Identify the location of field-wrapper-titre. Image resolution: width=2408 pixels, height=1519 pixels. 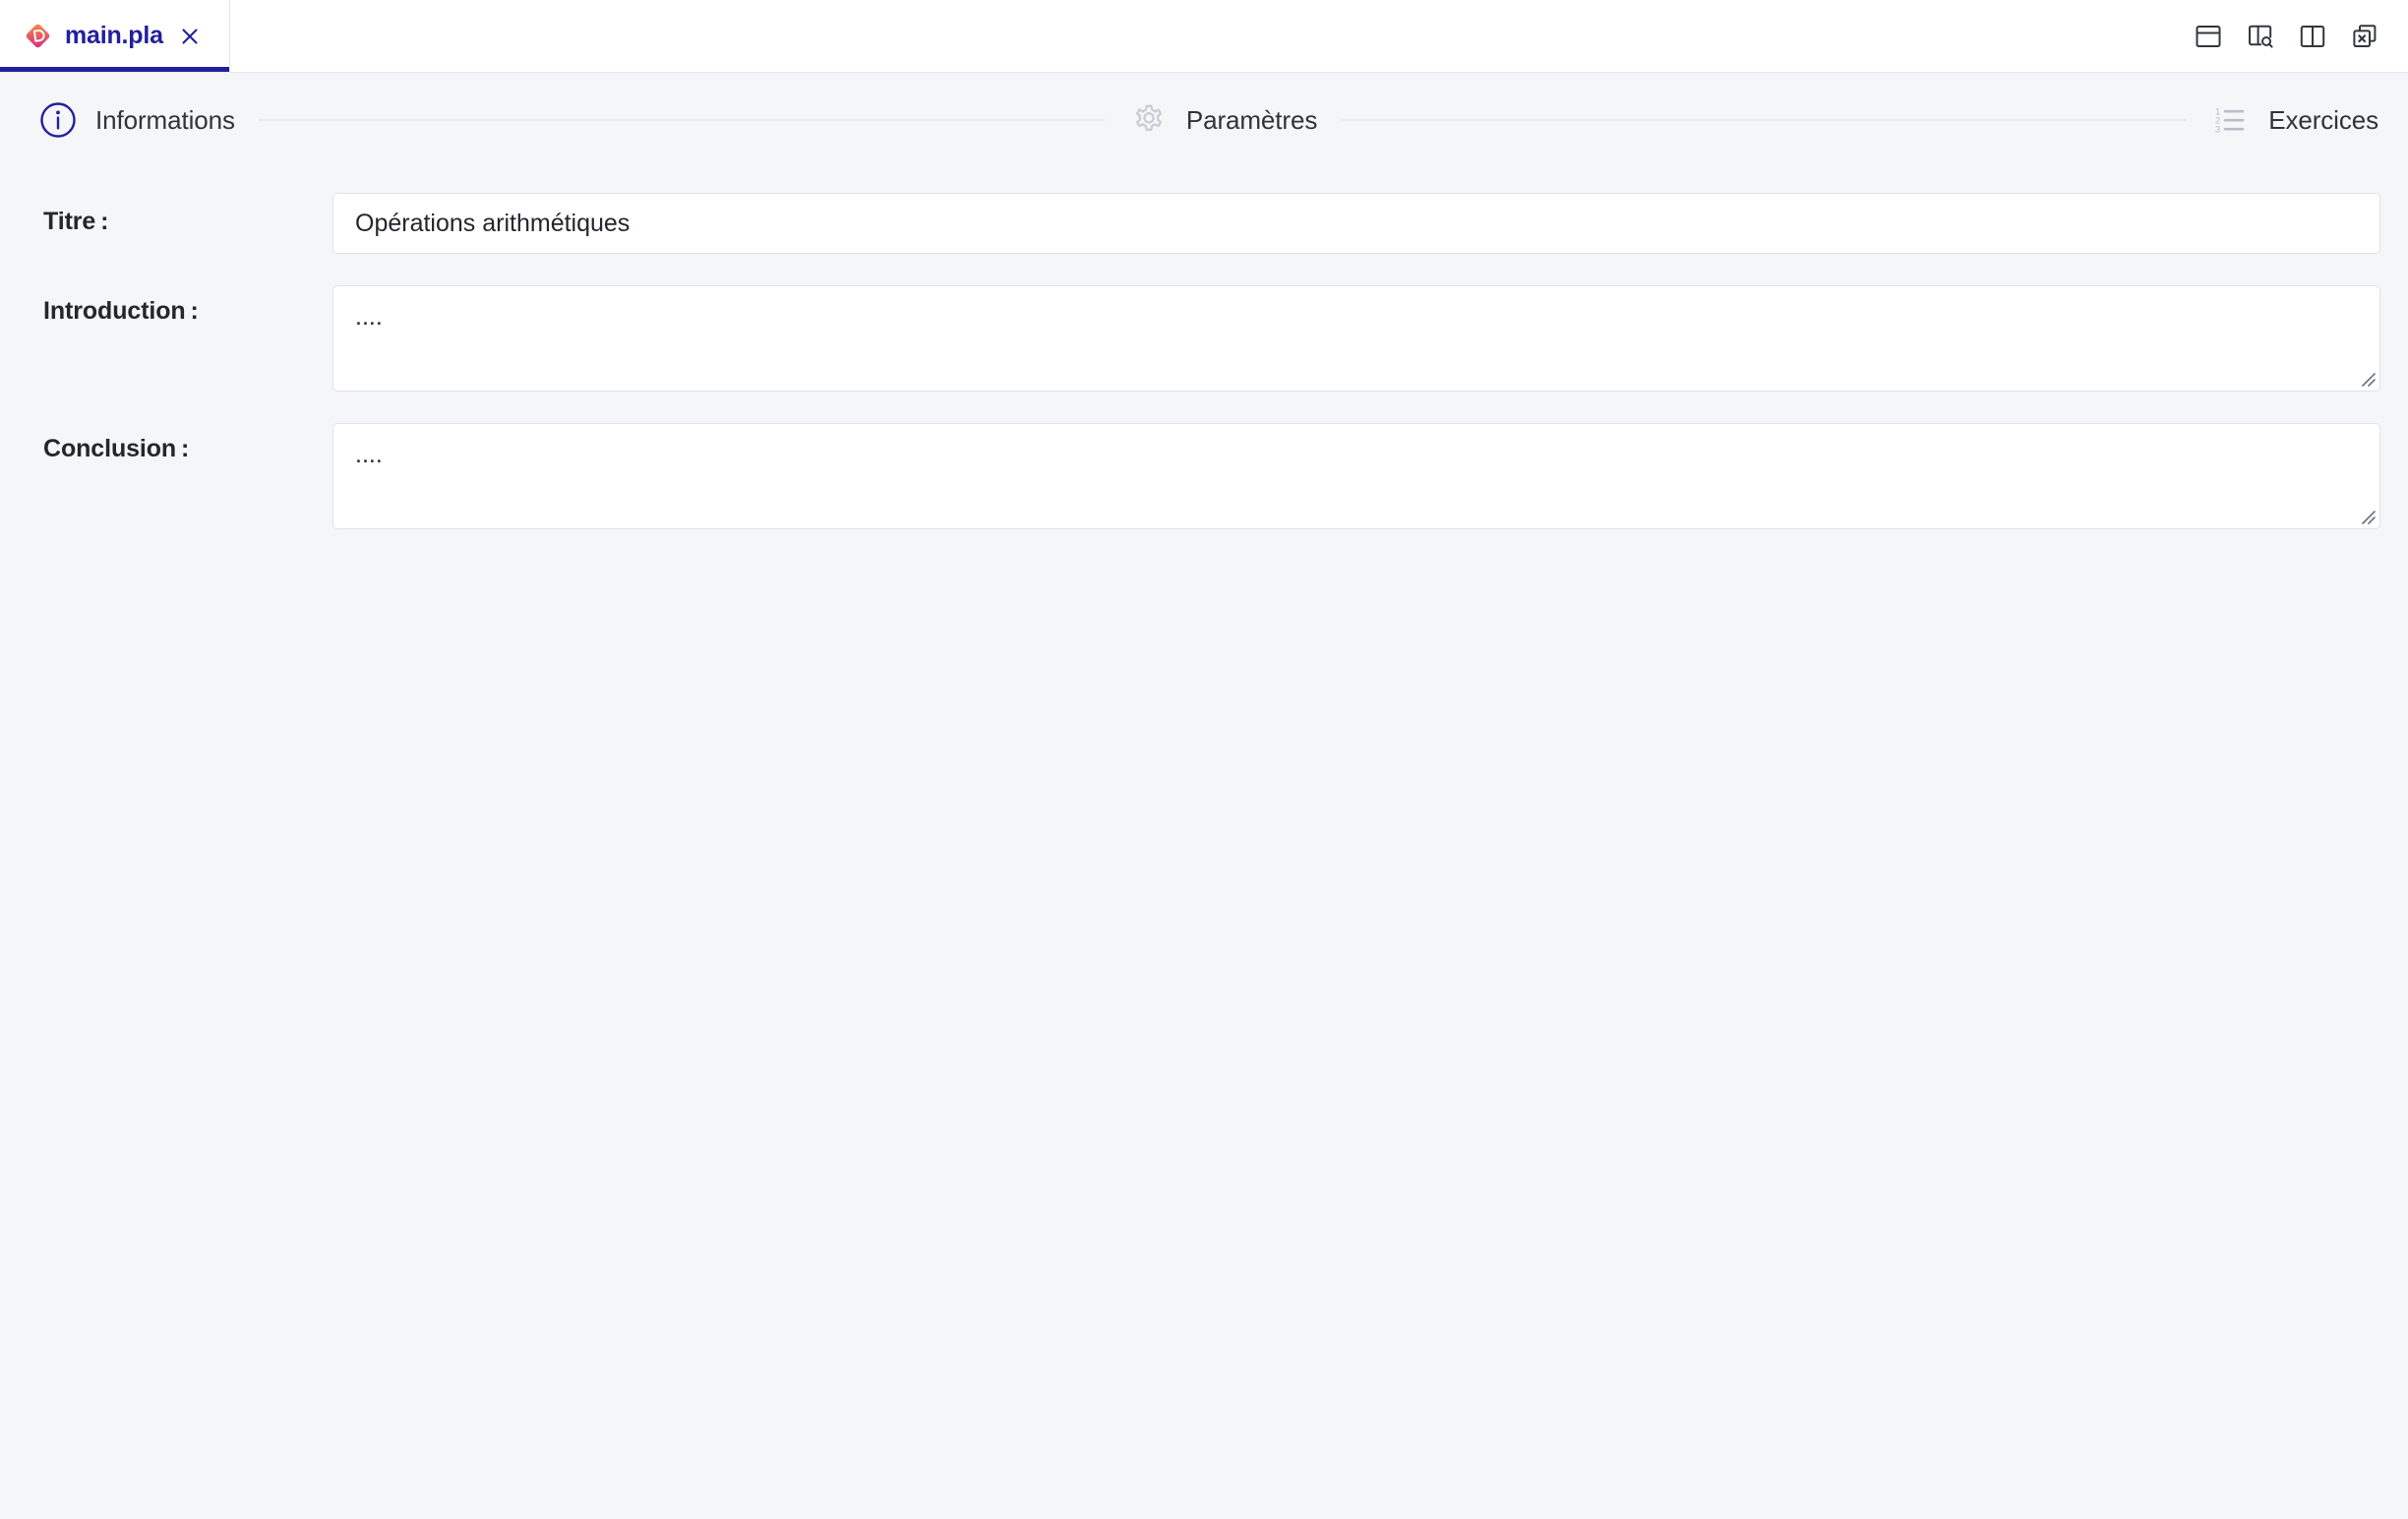
(1356, 224).